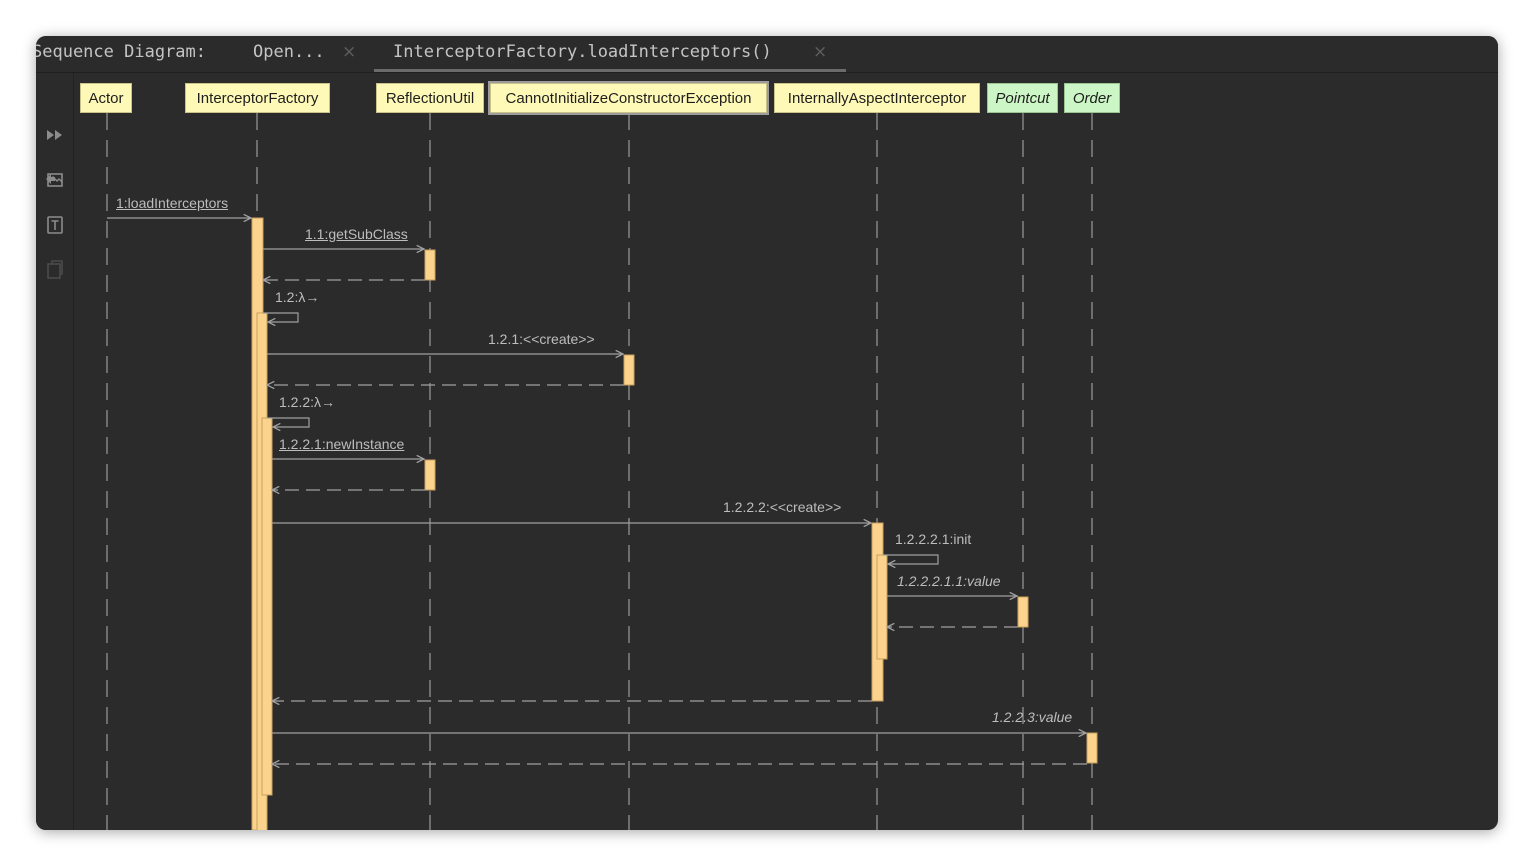 The width and height of the screenshot is (1534, 866). Describe the element at coordinates (1023, 612) in the screenshot. I see `activation-pointcut-value` at that location.